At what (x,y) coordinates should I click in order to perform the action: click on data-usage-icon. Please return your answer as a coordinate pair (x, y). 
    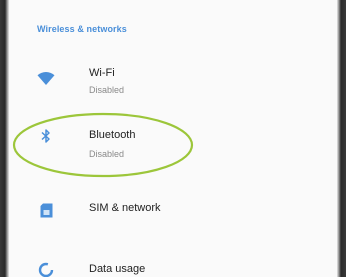
    Looking at the image, I should click on (46, 269).